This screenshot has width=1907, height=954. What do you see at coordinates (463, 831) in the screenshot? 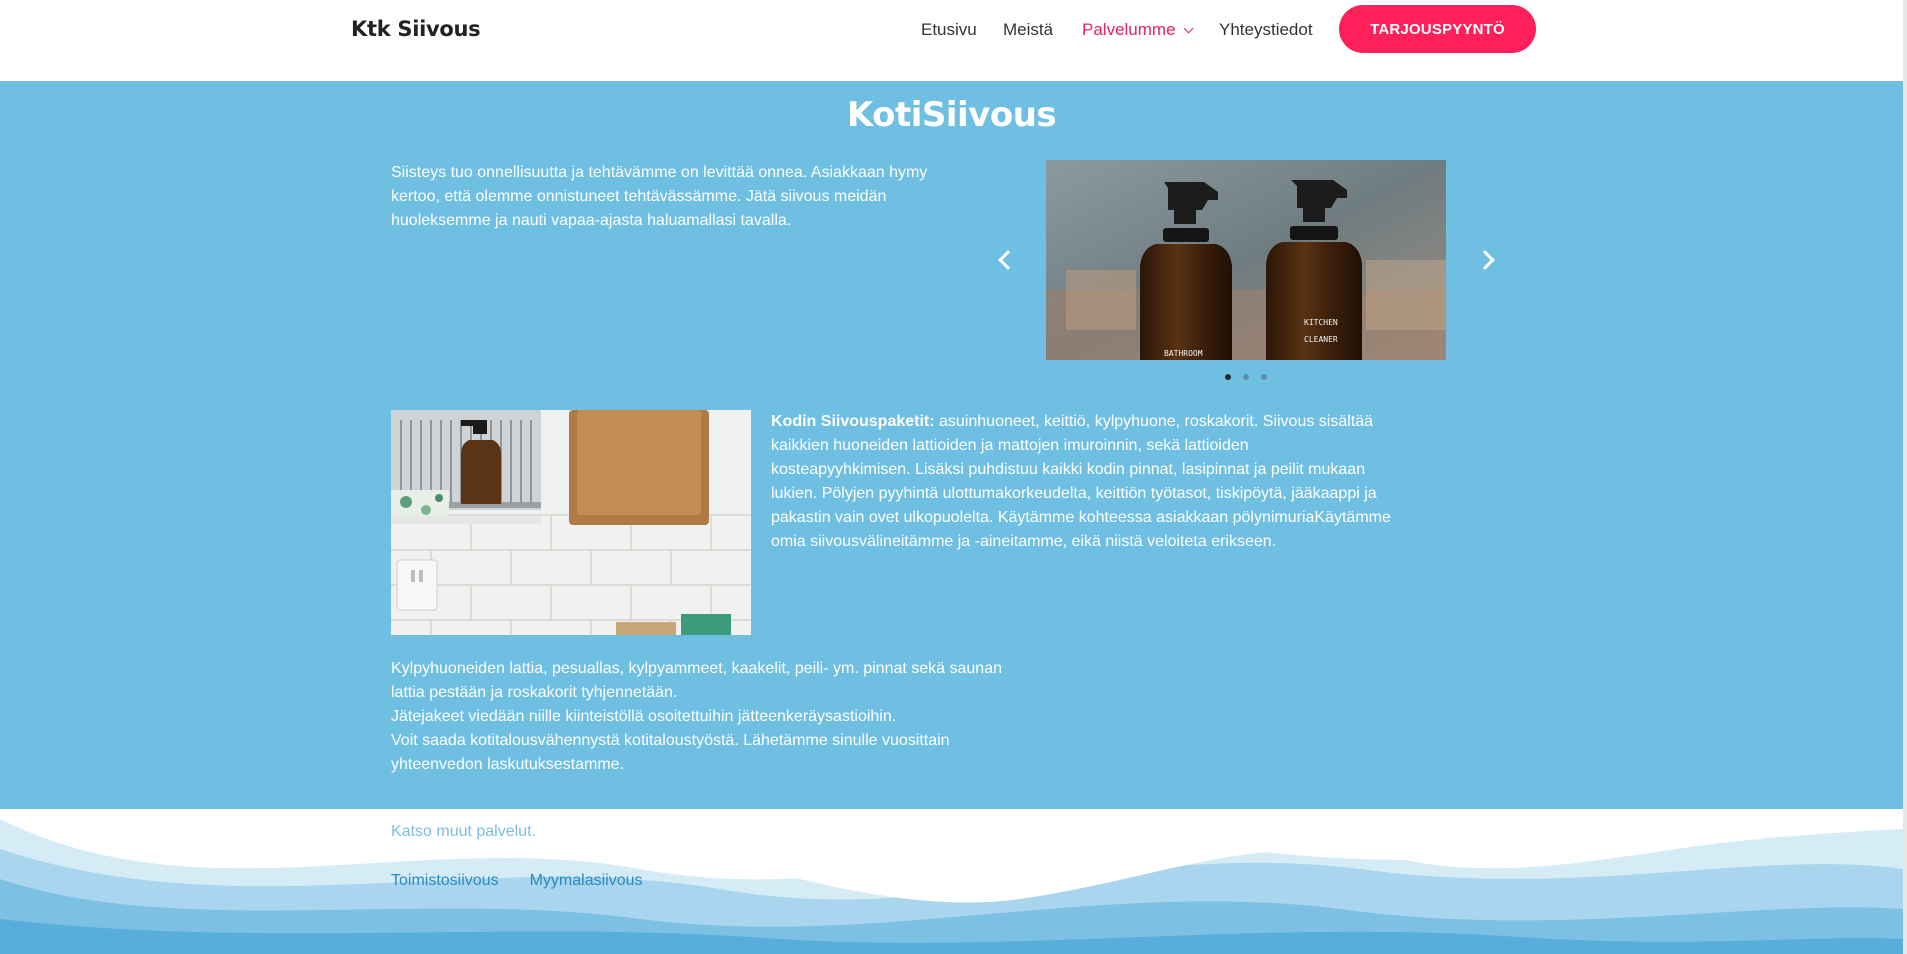
I see `see-more-services: Katso muut palvelut.` at bounding box center [463, 831].